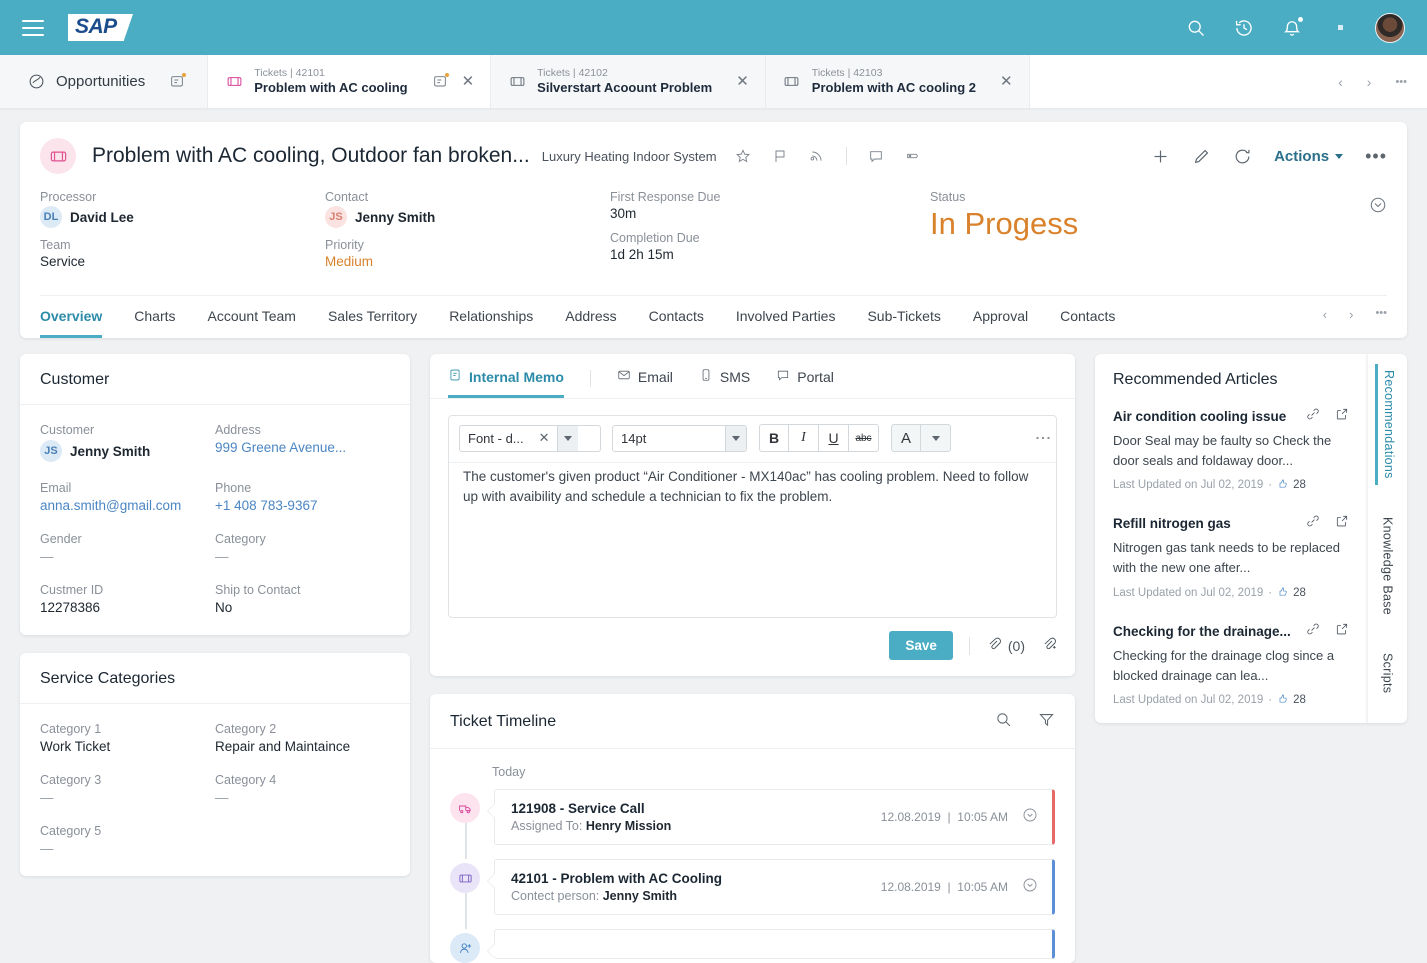  Describe the element at coordinates (491, 317) in the screenshot. I see `tab-relationships: Relationships` at that location.